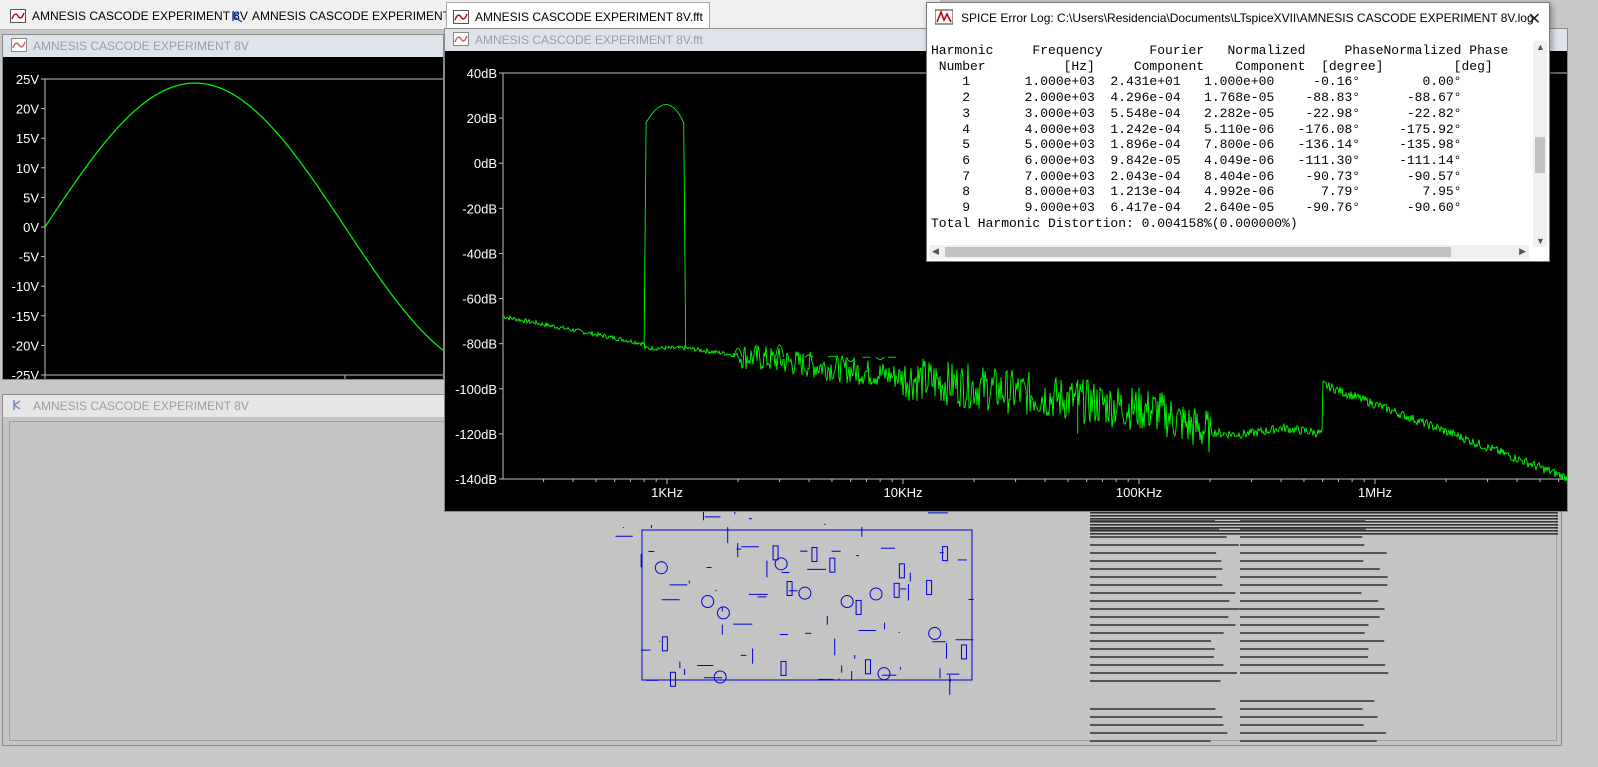  What do you see at coordinates (935, 251) in the screenshot?
I see `scroll-left-icon: ◀` at bounding box center [935, 251].